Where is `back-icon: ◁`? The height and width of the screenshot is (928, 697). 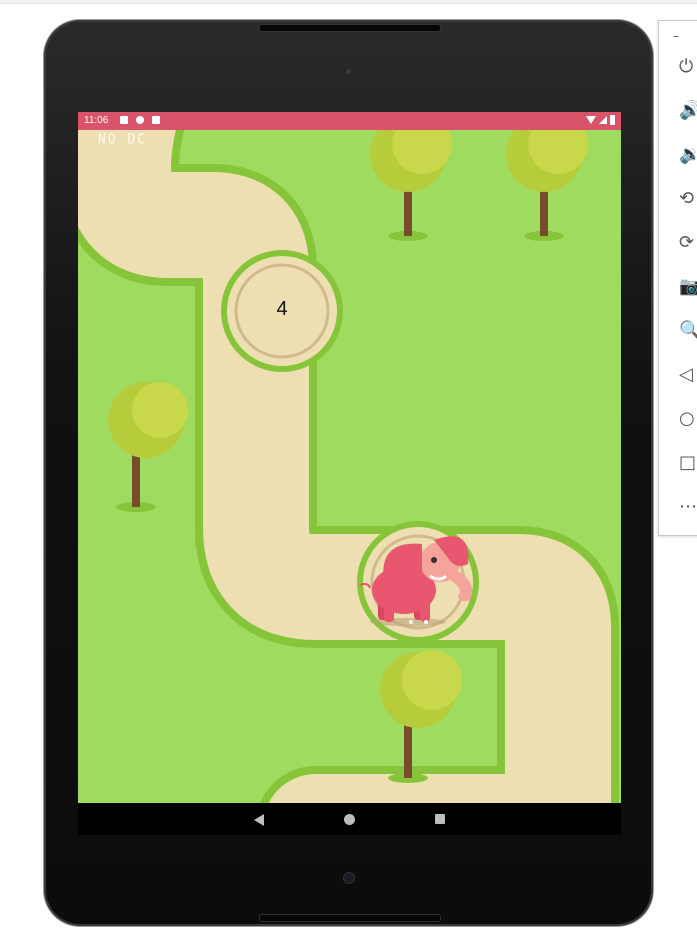
back-icon: ◁ is located at coordinates (688, 375).